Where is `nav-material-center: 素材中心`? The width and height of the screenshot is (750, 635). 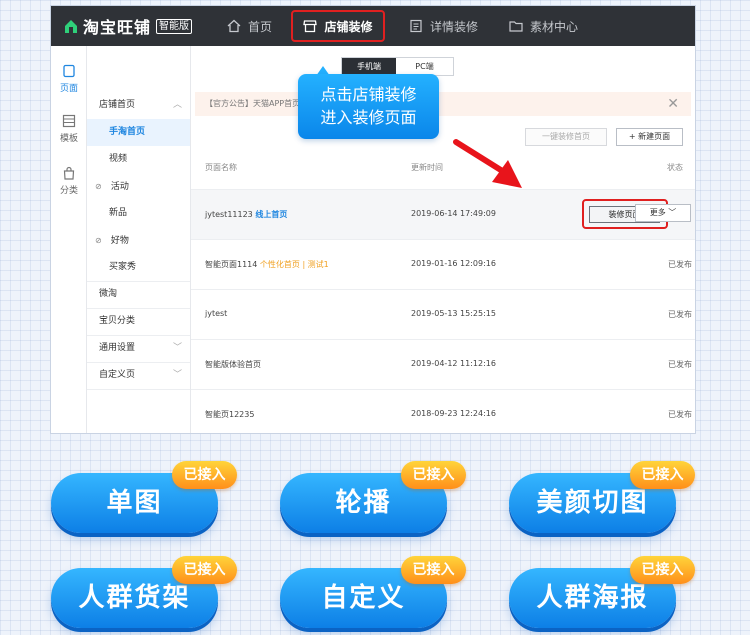
nav-material-center: 素材中心 is located at coordinates (543, 26).